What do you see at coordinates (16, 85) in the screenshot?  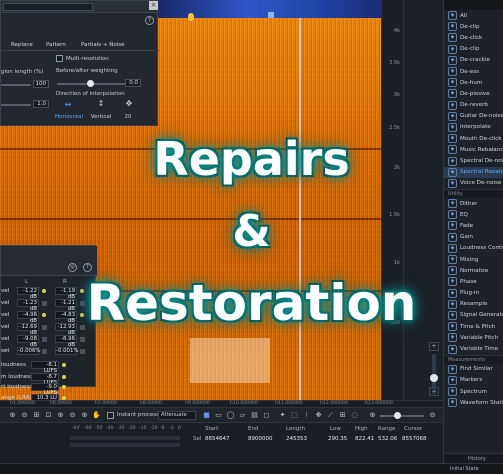 I see `region-length-slider` at bounding box center [16, 85].